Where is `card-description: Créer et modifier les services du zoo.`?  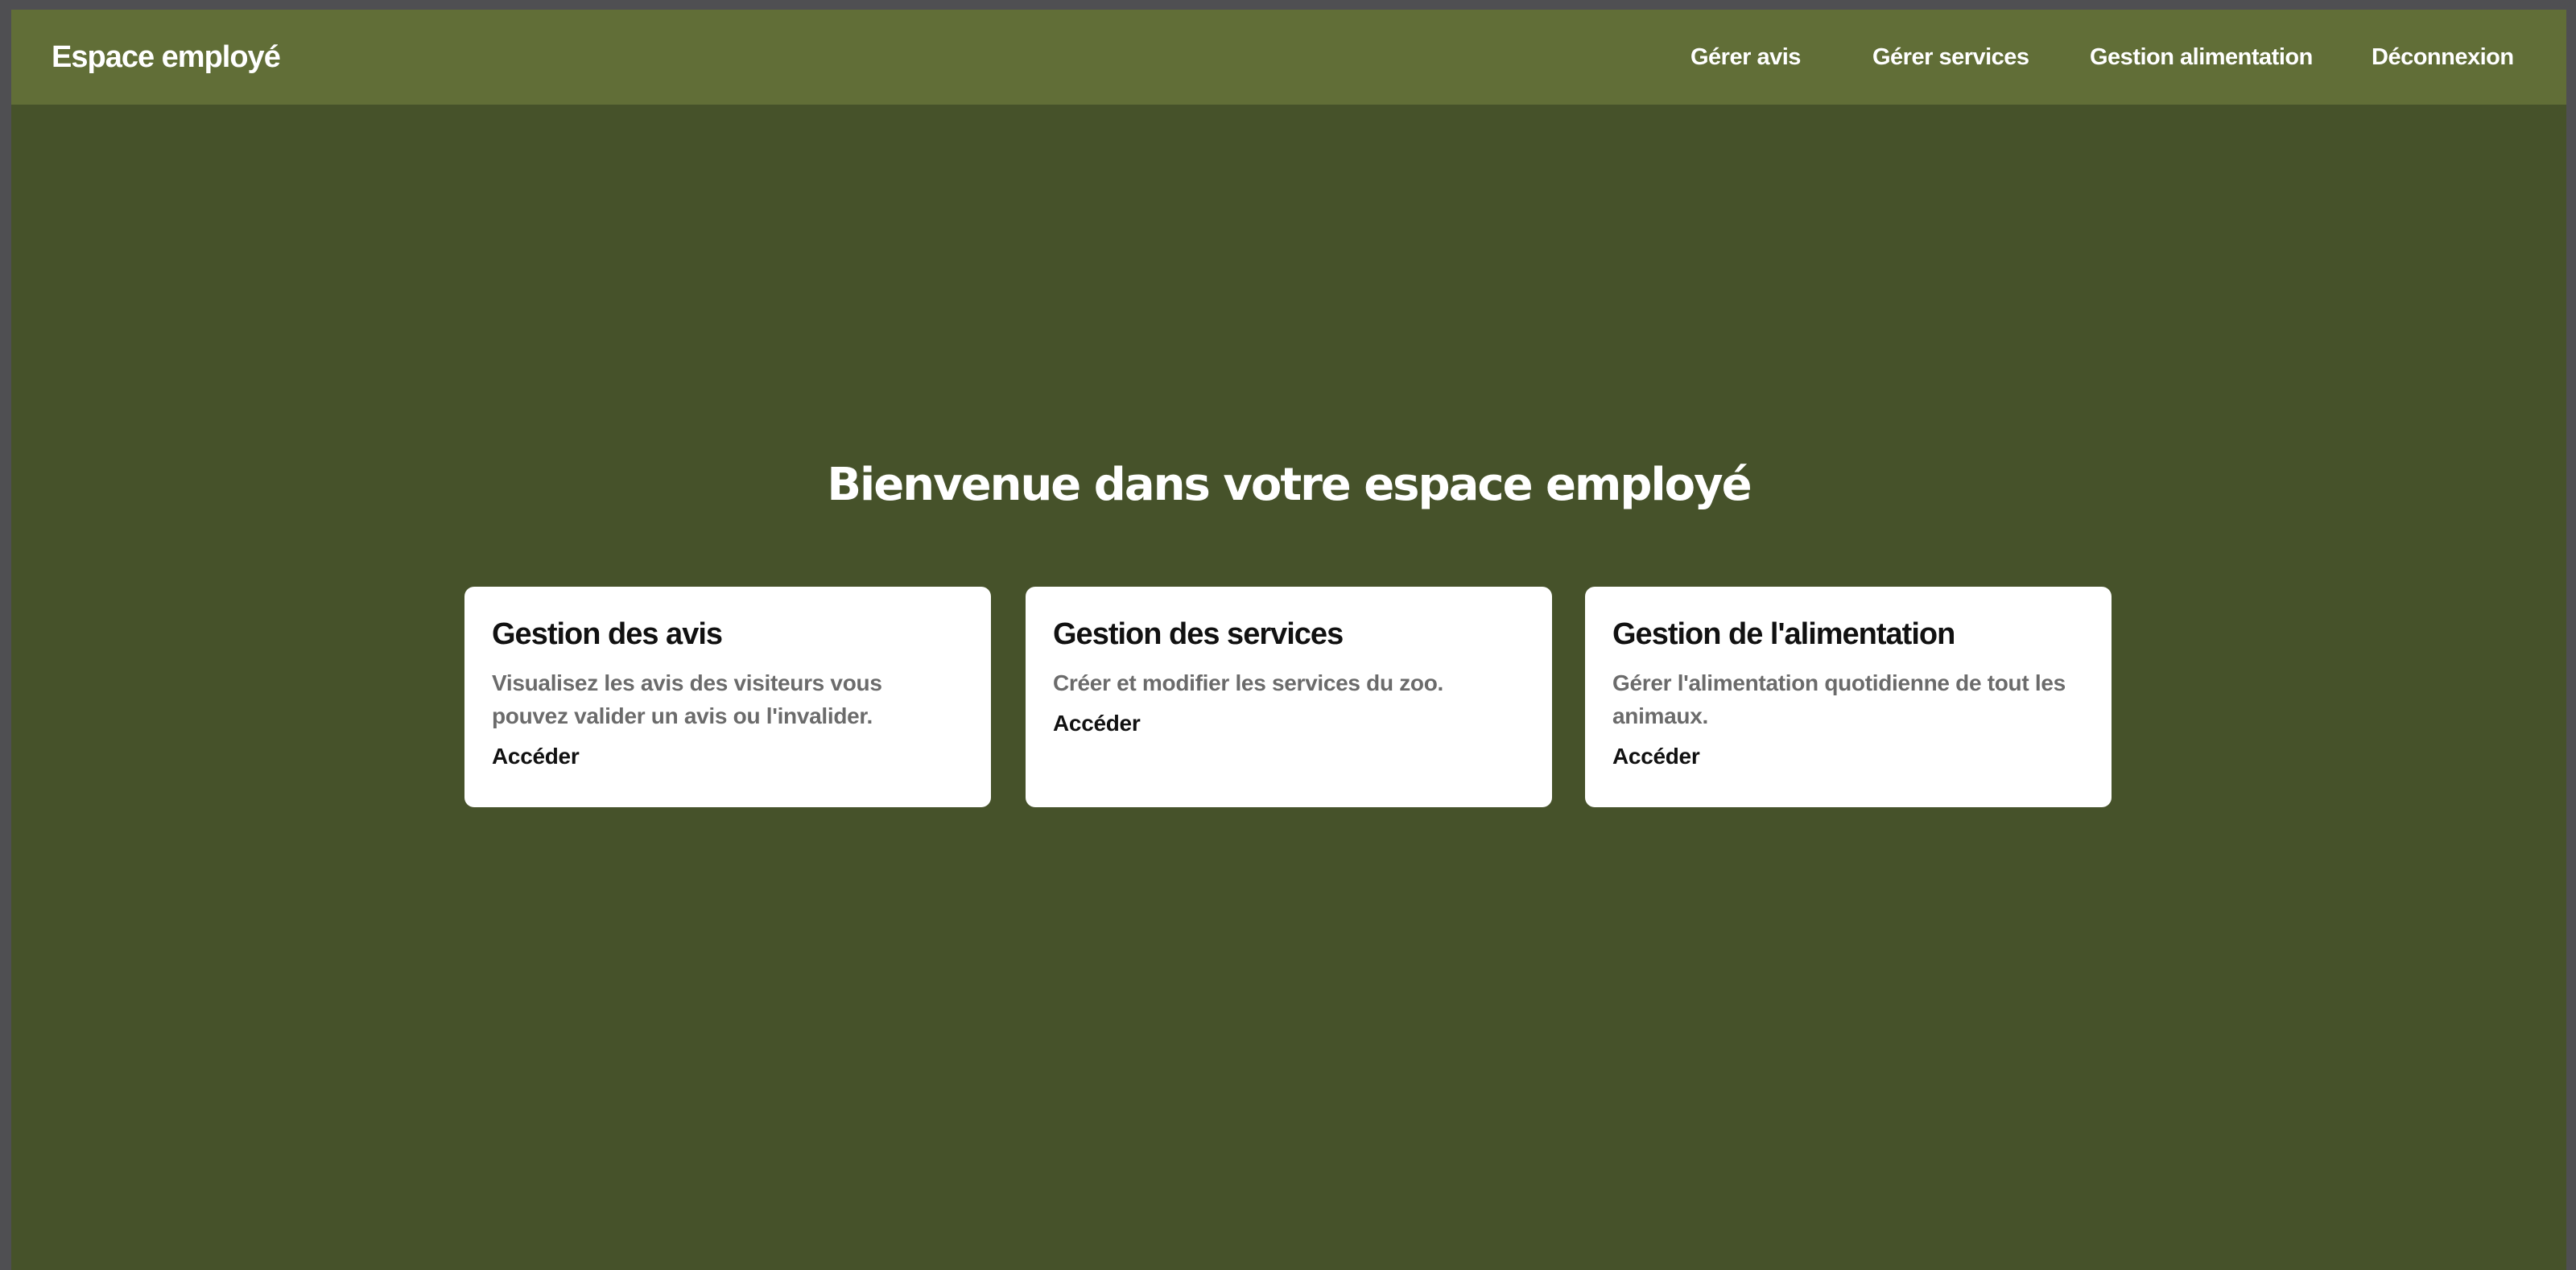 card-description: Créer et modifier les services du zoo. is located at coordinates (1248, 682).